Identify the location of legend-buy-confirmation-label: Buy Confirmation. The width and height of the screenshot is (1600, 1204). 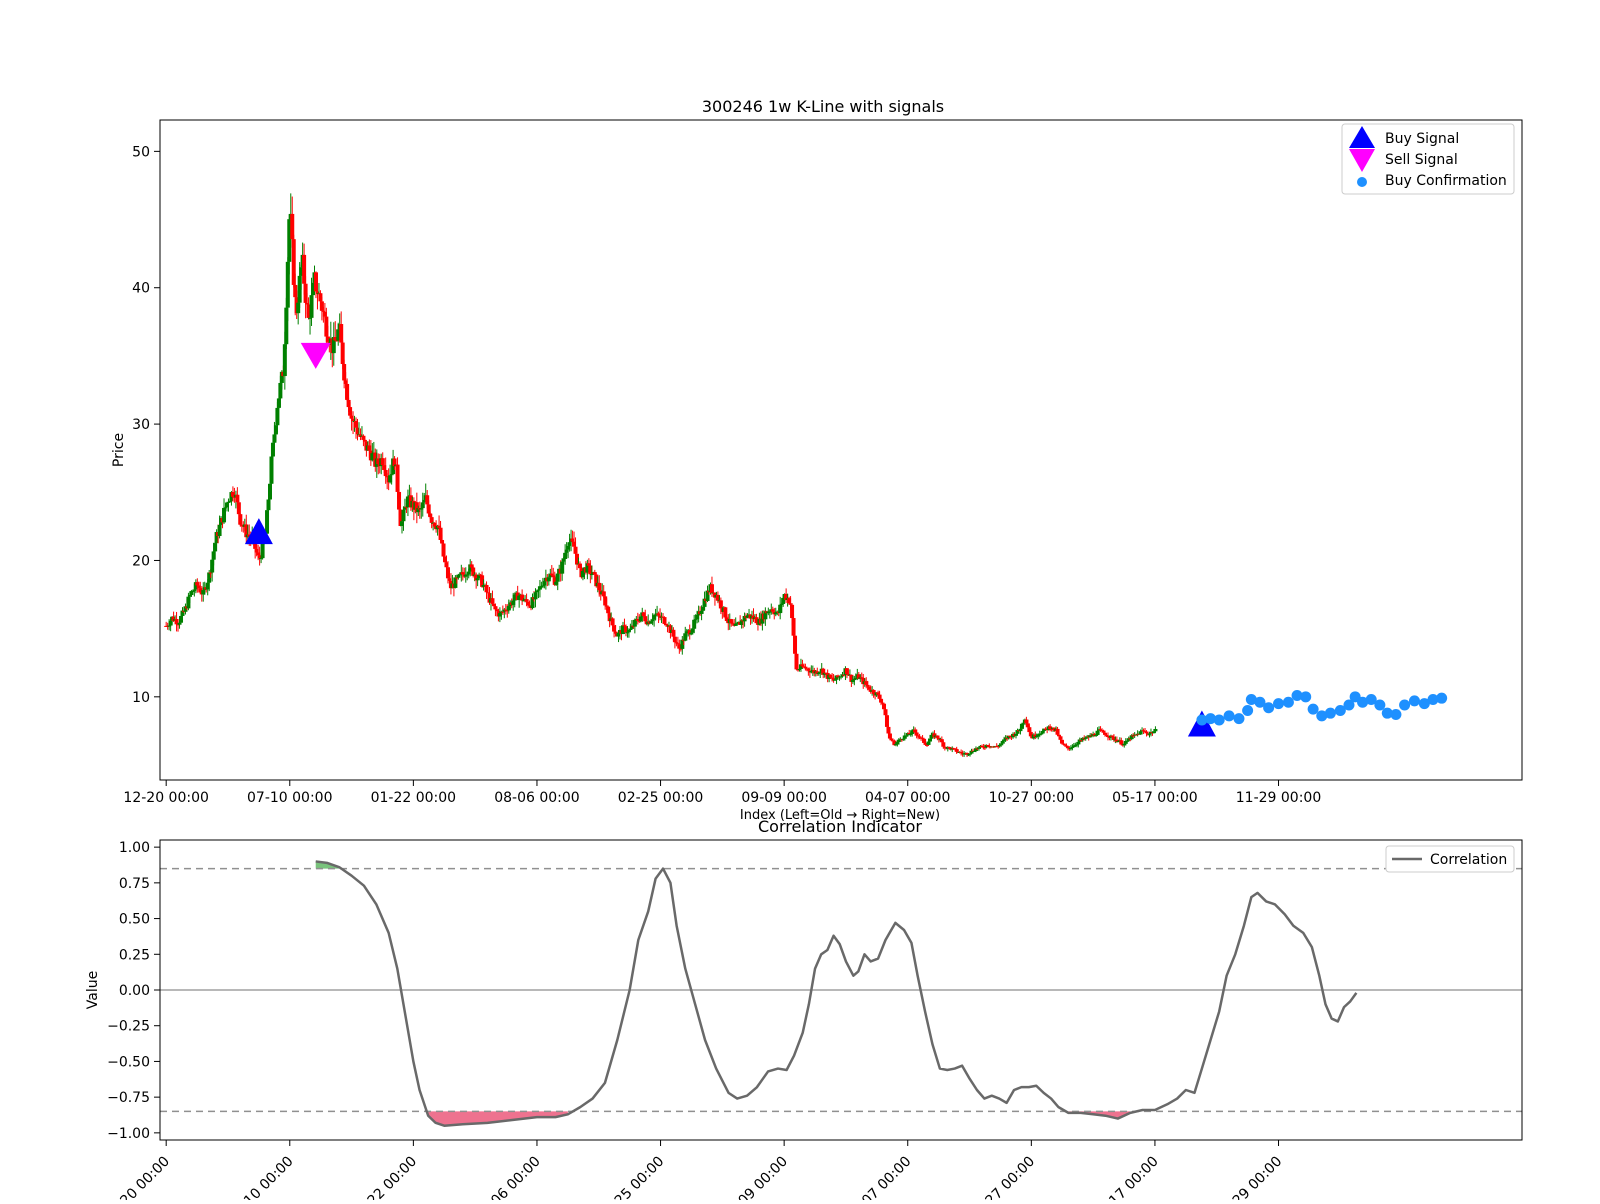
(1446, 181).